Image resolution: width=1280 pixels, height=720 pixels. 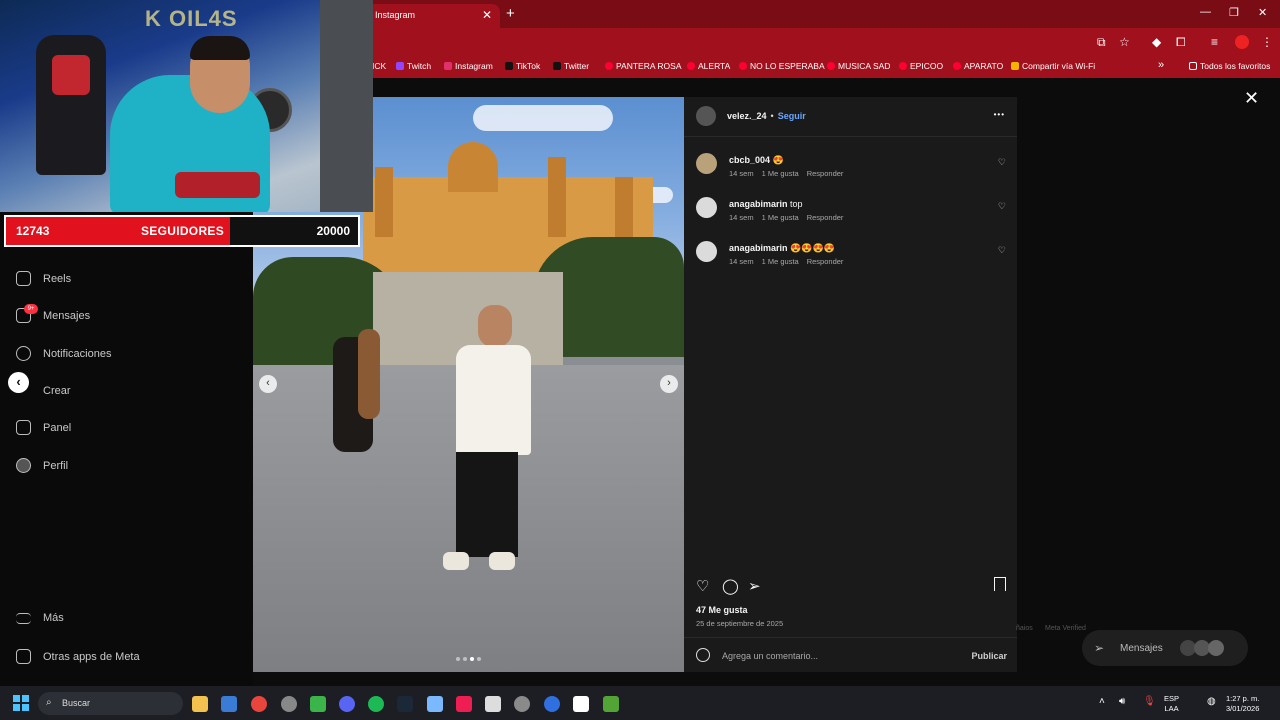 I want to click on bookmark-compartir-wifi: Compartir vía Wi-Fi, so click(x=1053, y=66).